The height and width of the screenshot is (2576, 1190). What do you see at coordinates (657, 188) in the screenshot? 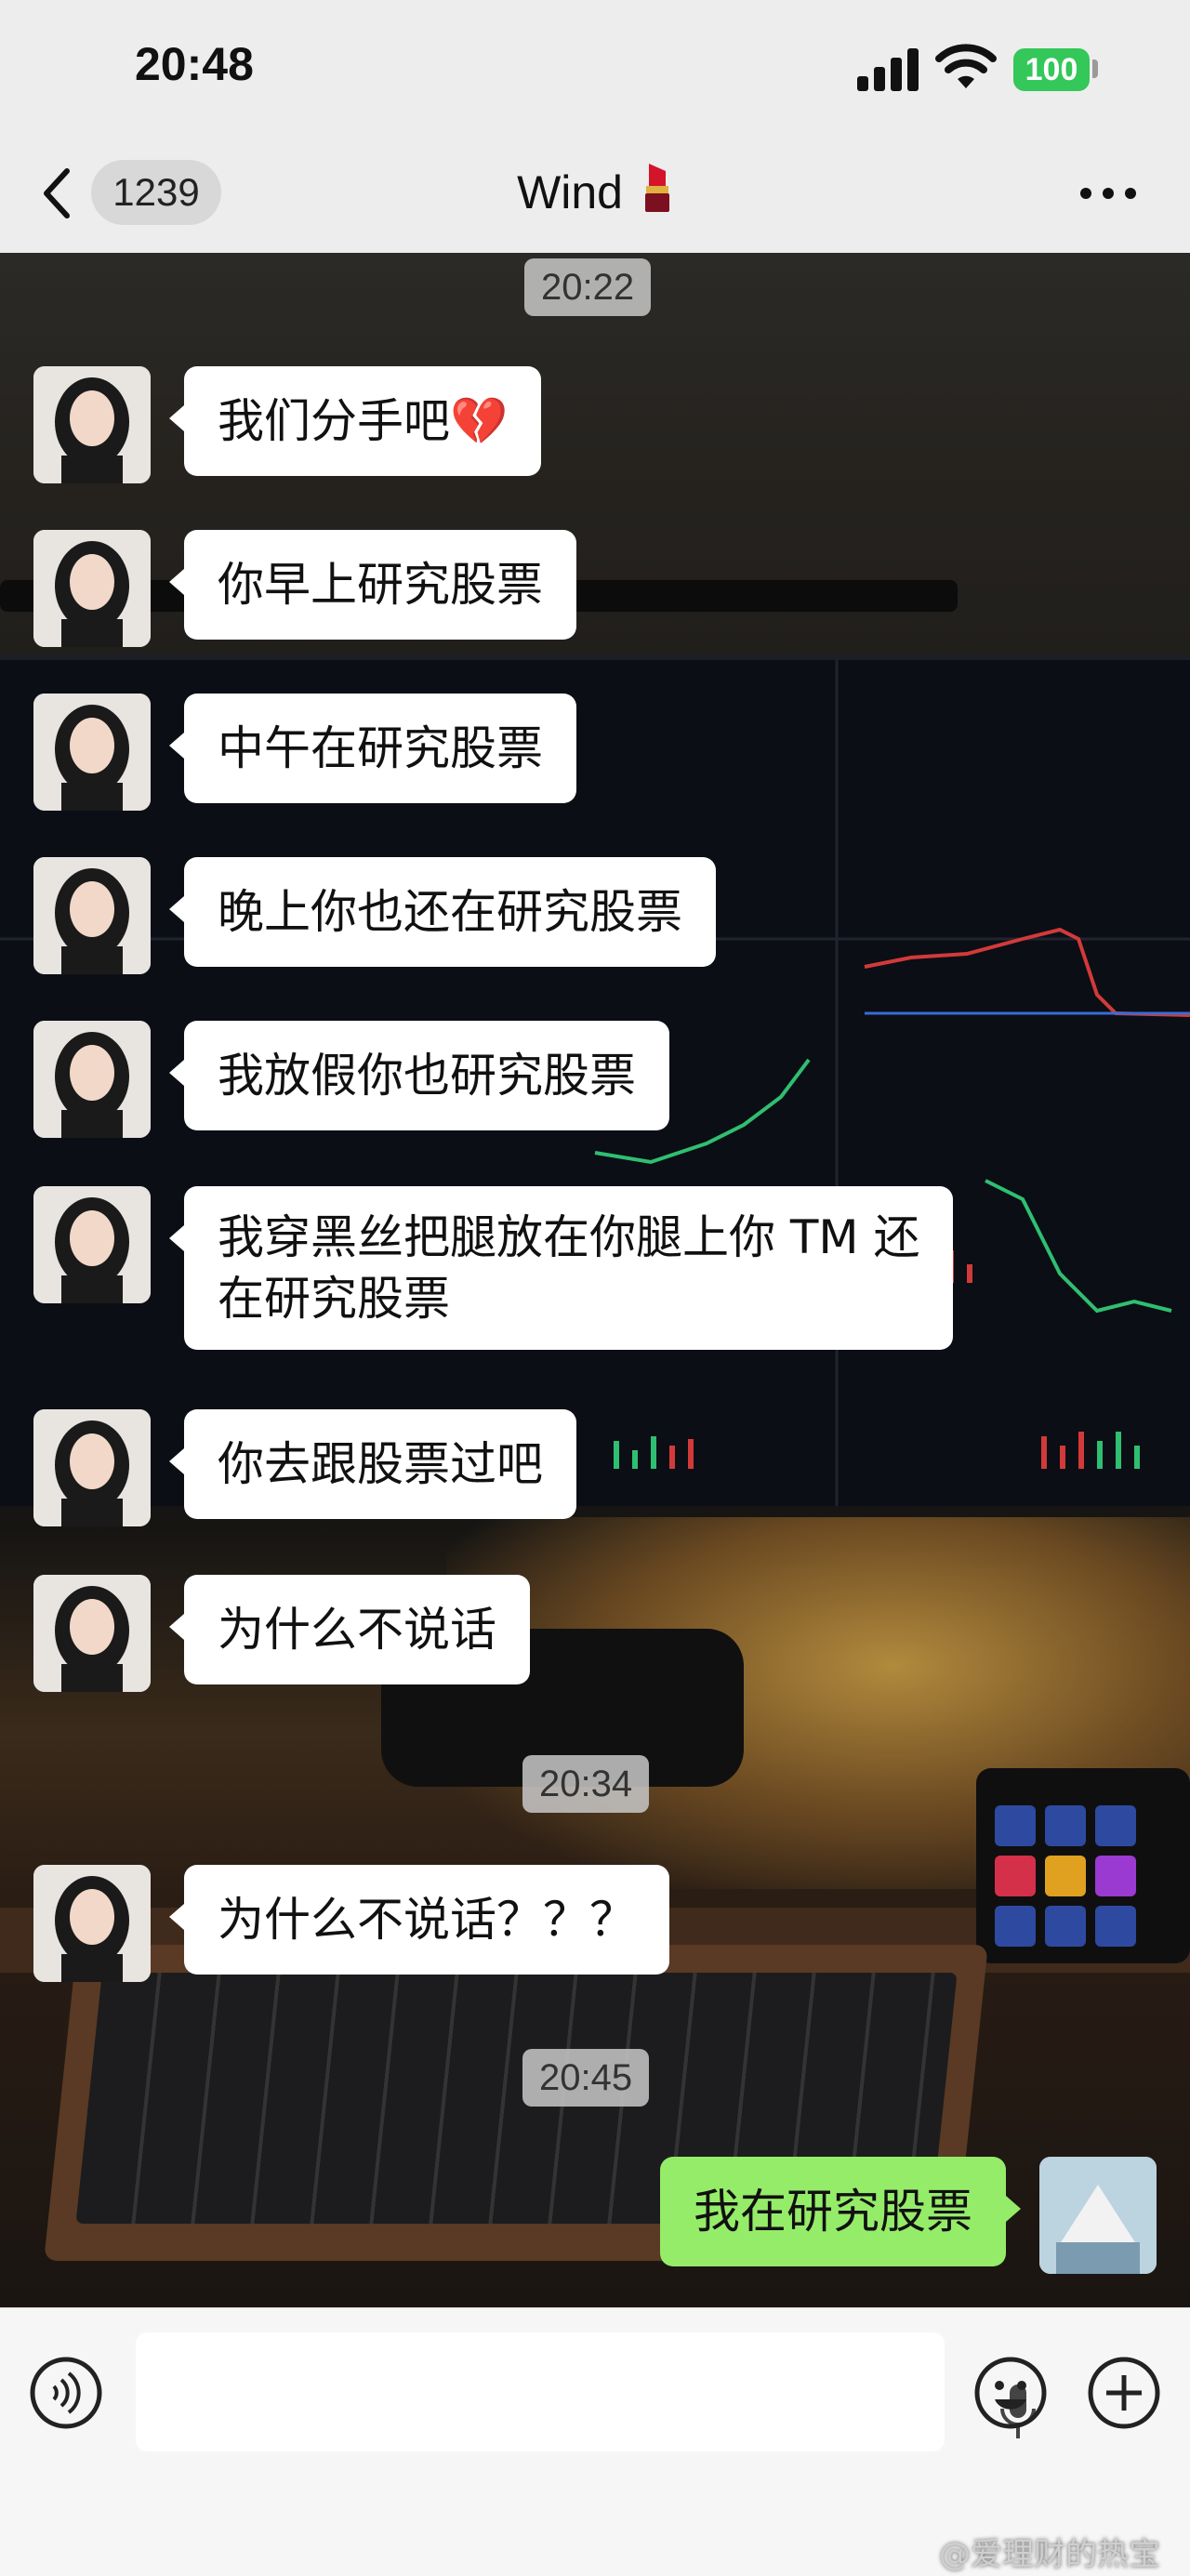
I see `lipstick-emoji-icon` at bounding box center [657, 188].